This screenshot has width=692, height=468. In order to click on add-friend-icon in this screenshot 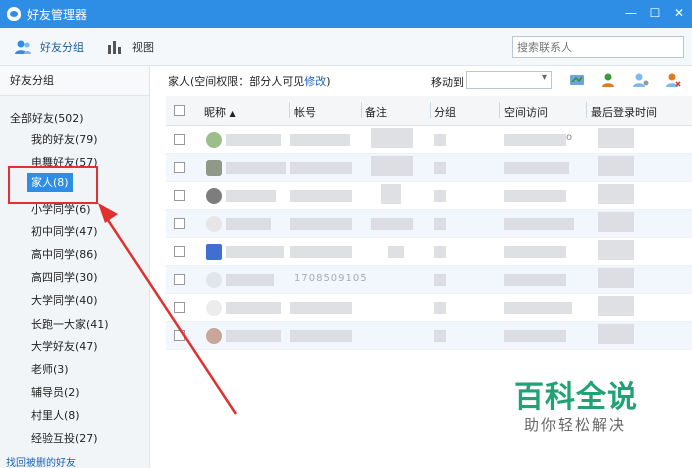, I will do `click(609, 80)`.